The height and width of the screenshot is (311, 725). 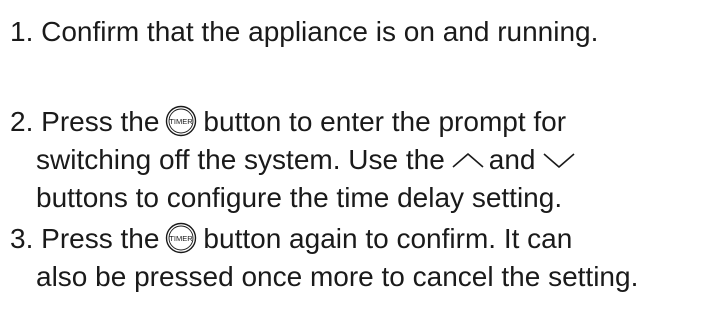 I want to click on step-text: switching off the system. Use the, so click(x=240, y=159).